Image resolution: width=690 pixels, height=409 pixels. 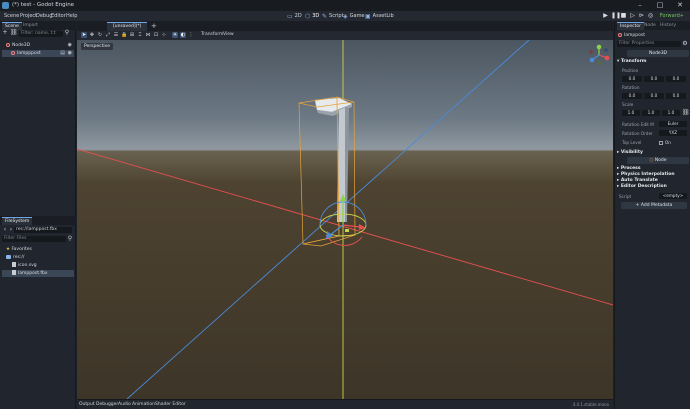 I want to click on close-button: ✕, so click(x=680, y=5).